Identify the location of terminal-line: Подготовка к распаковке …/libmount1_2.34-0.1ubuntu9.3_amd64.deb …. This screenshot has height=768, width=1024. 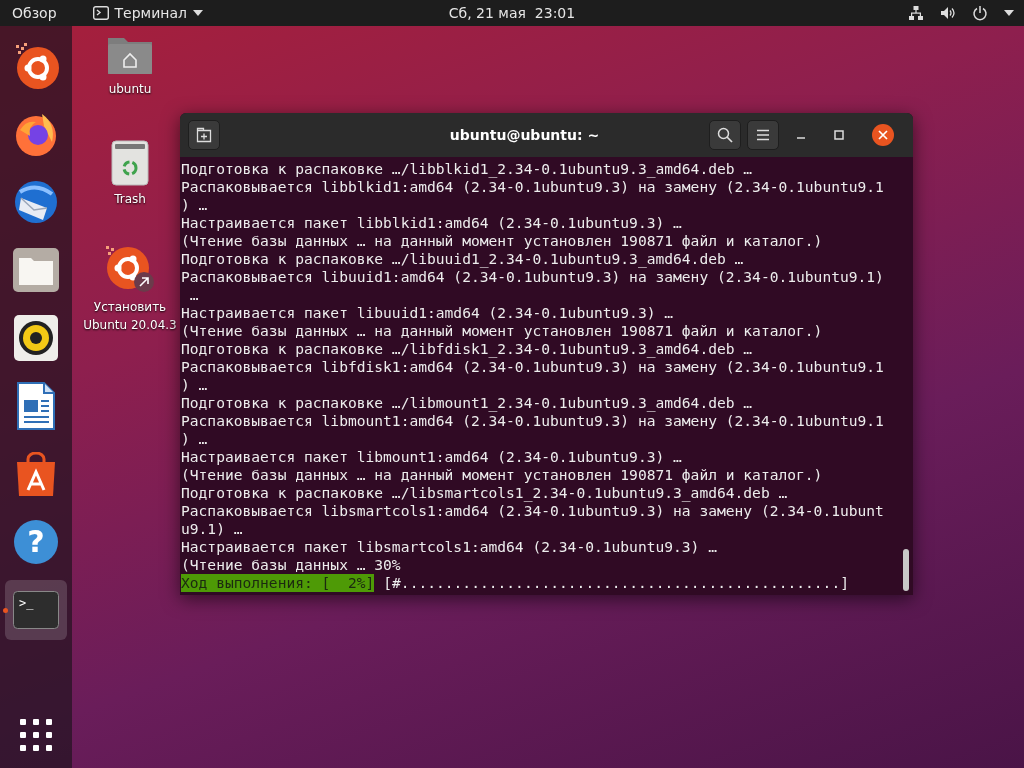
(467, 403).